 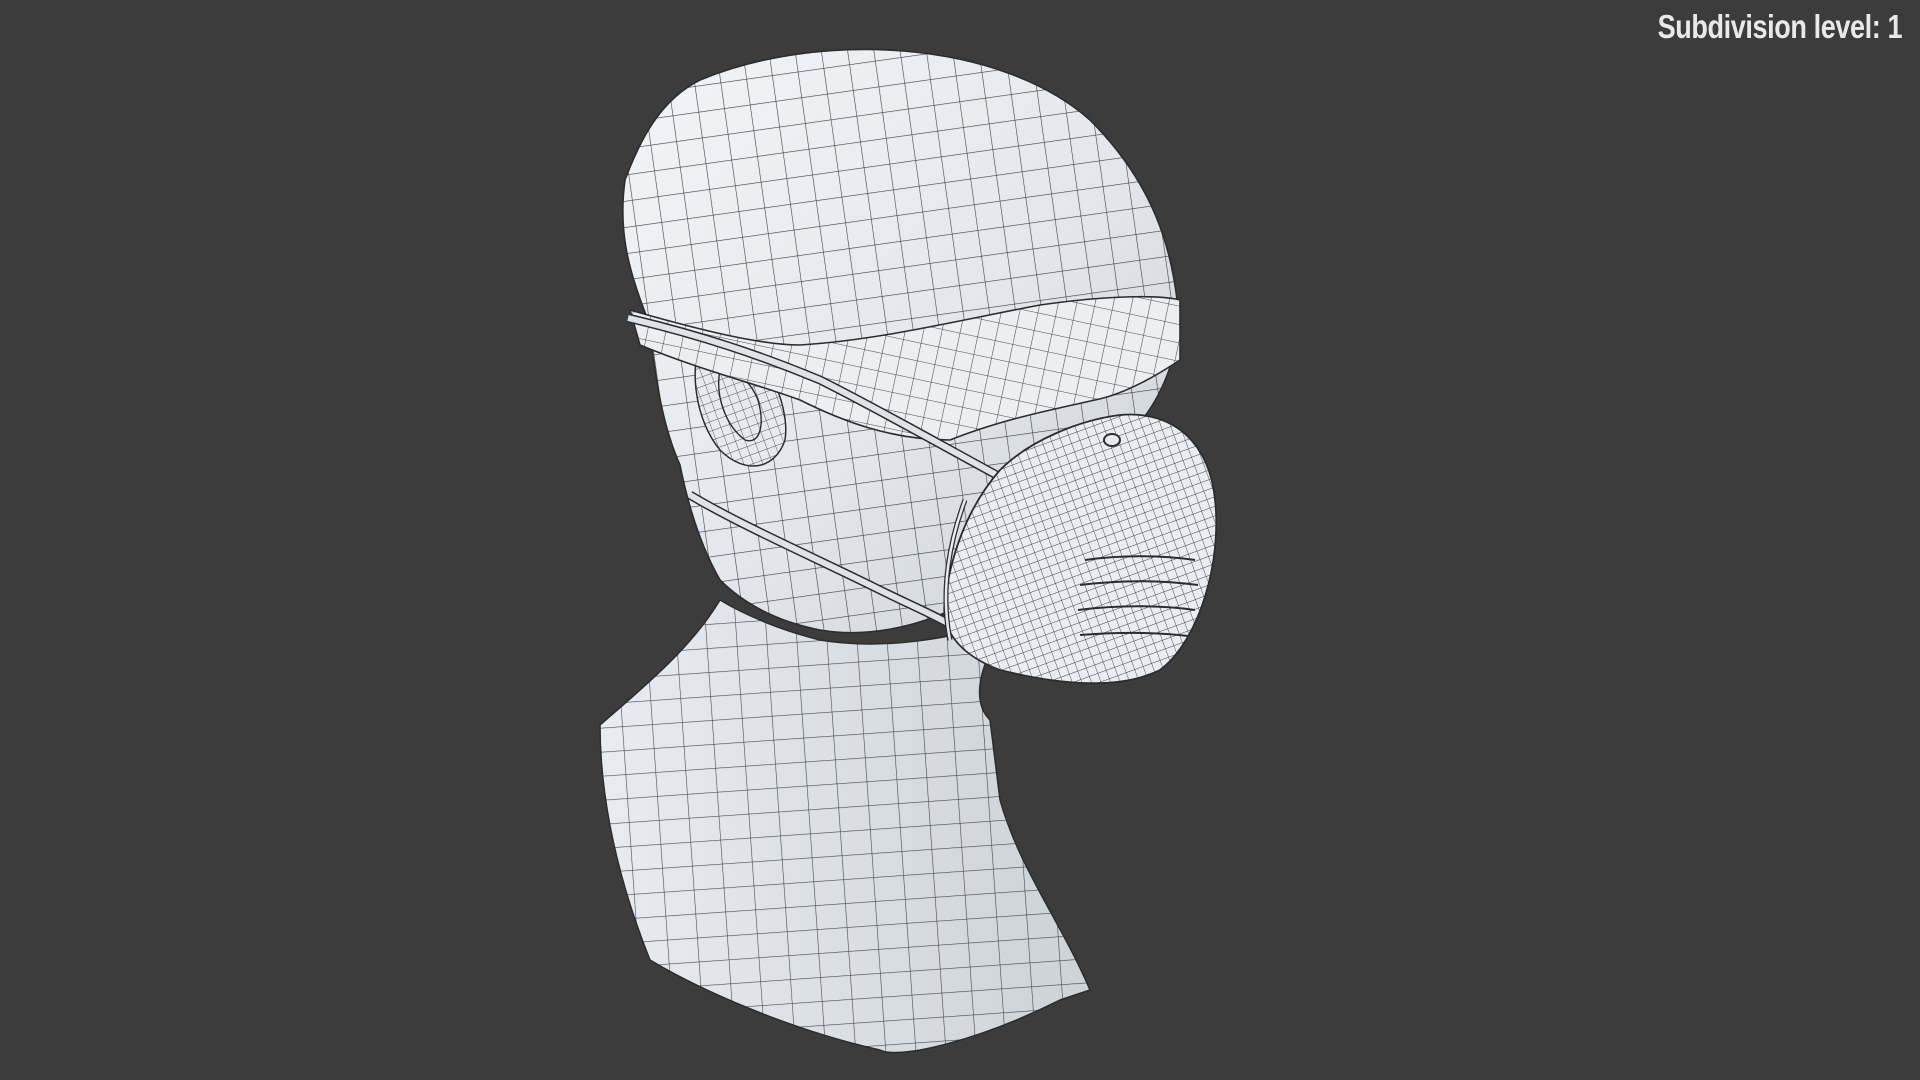 What do you see at coordinates (1780, 26) in the screenshot?
I see `subdivision-level-label: Subdivision level: 1` at bounding box center [1780, 26].